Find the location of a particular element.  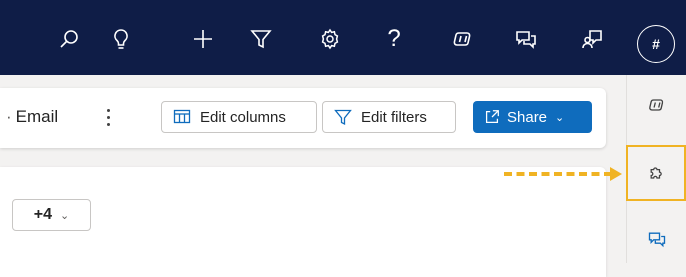

search-icon is located at coordinates (69, 39).